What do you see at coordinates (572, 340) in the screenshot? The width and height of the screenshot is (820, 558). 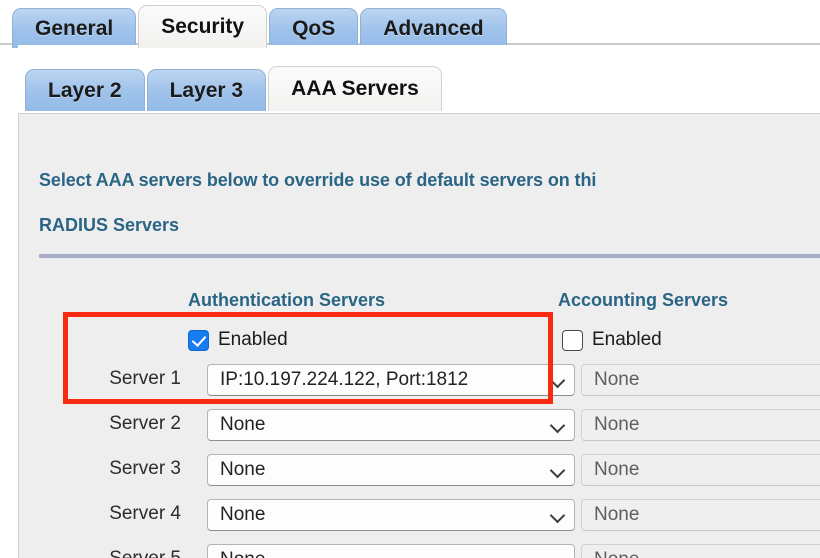 I see `checkbox-unchecked-icon` at bounding box center [572, 340].